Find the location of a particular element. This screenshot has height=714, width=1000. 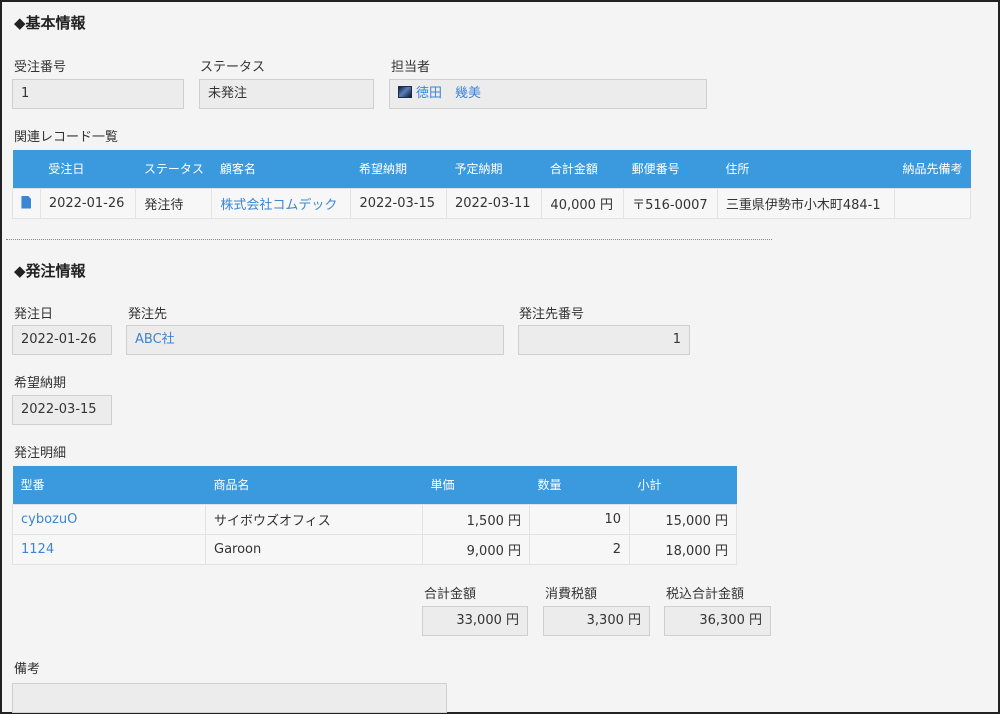

cell-planned-date: 2022-03-11 is located at coordinates (494, 203).